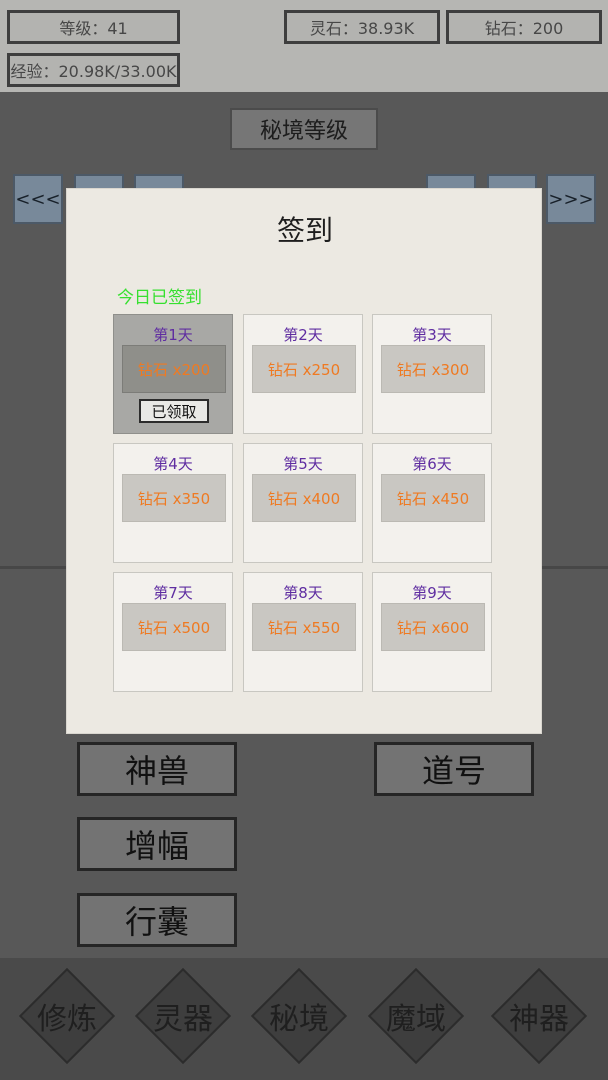 This screenshot has width=608, height=1080. I want to click on nav-artifact-label: 神器, so click(539, 1019).